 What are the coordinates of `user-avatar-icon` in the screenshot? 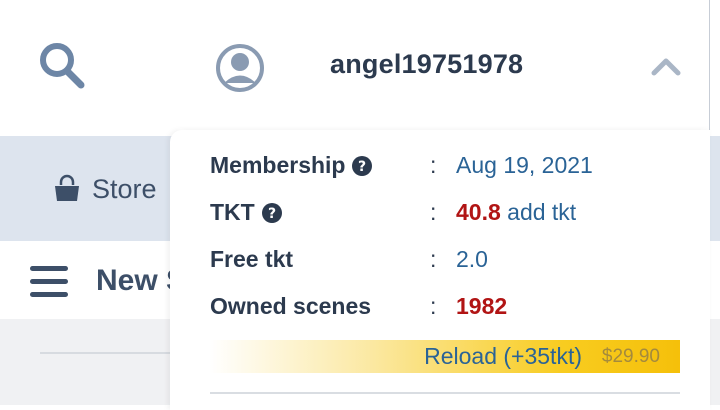 It's located at (240, 68).